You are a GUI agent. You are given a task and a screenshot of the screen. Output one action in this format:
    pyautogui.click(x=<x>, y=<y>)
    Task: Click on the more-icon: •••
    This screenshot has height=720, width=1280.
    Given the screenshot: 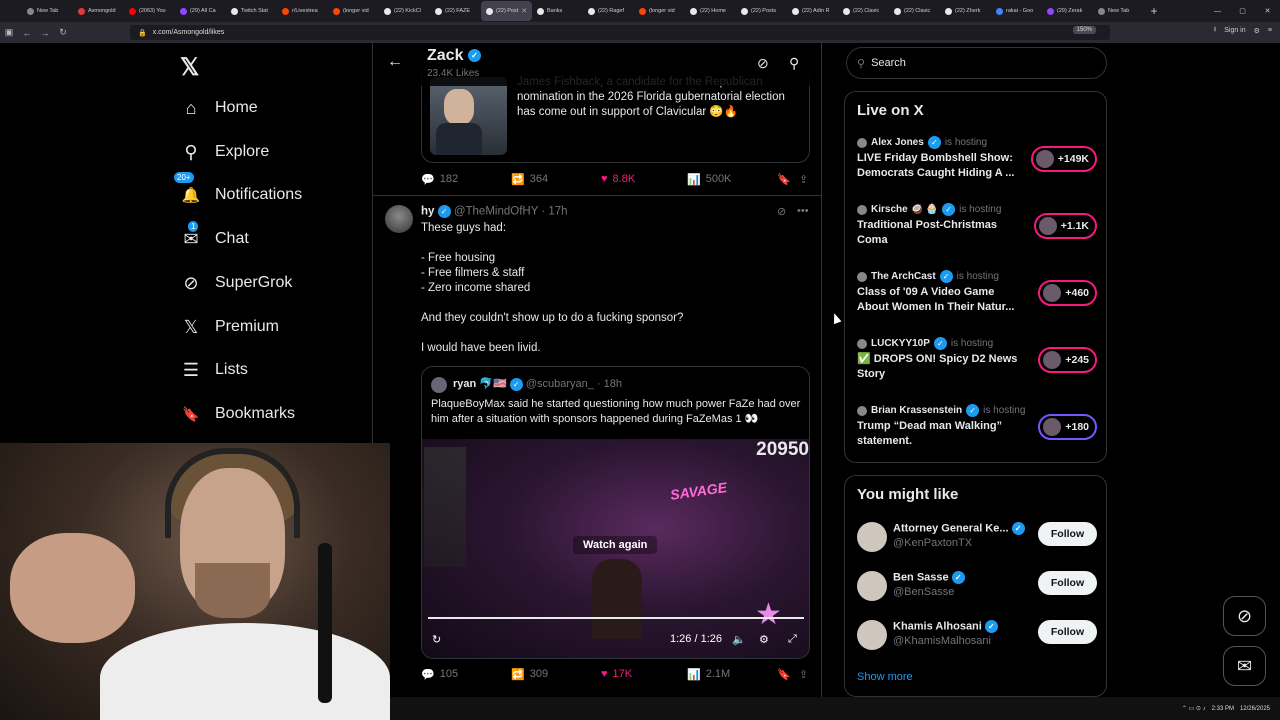 What is the action you would take?
    pyautogui.click(x=803, y=211)
    